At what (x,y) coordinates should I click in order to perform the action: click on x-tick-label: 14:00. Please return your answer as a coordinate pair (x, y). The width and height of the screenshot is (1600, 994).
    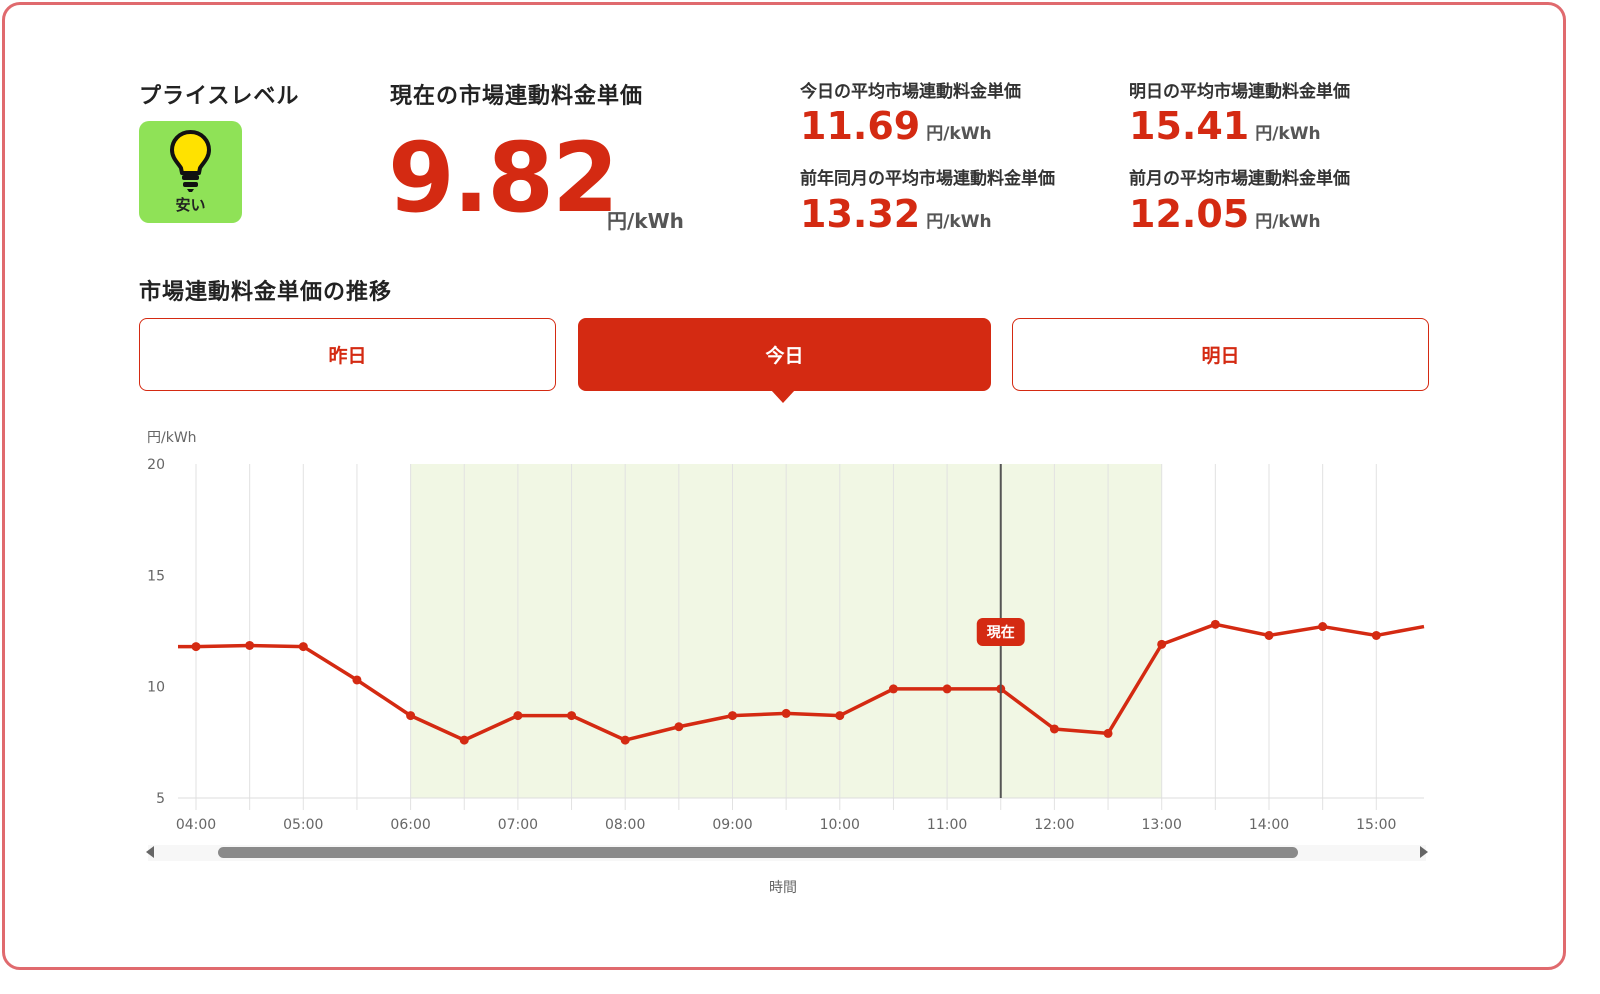
    Looking at the image, I should click on (1269, 825).